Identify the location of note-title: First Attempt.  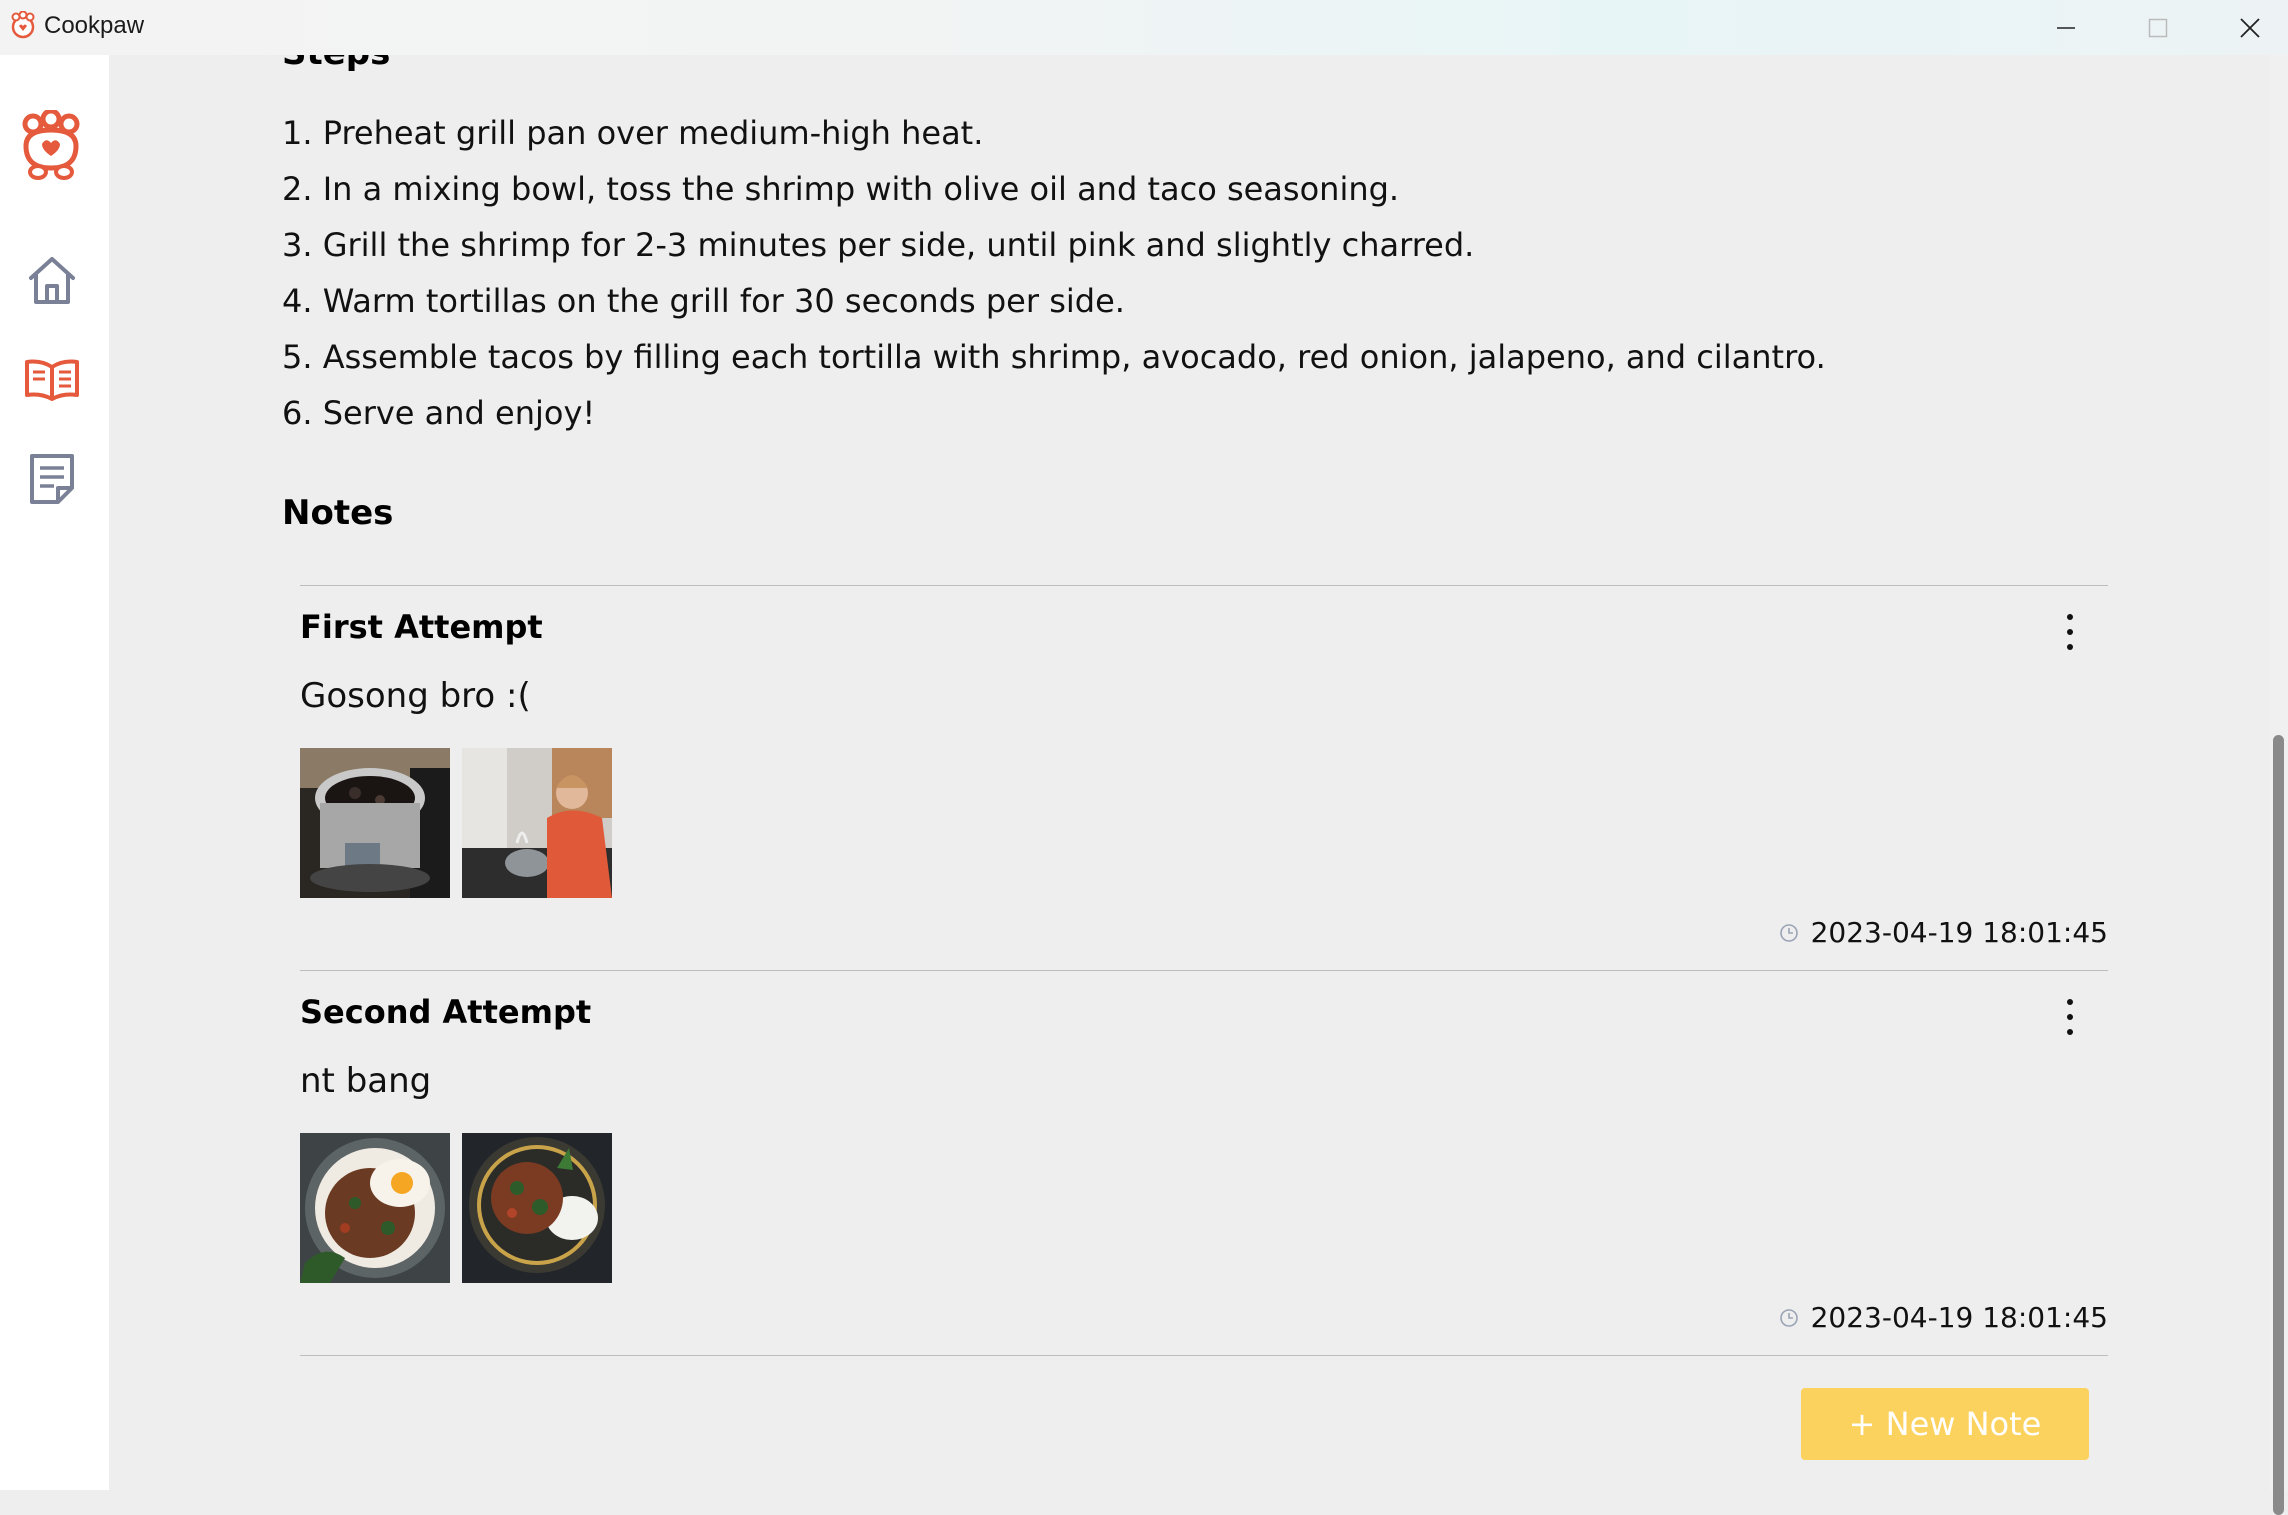
(421, 627).